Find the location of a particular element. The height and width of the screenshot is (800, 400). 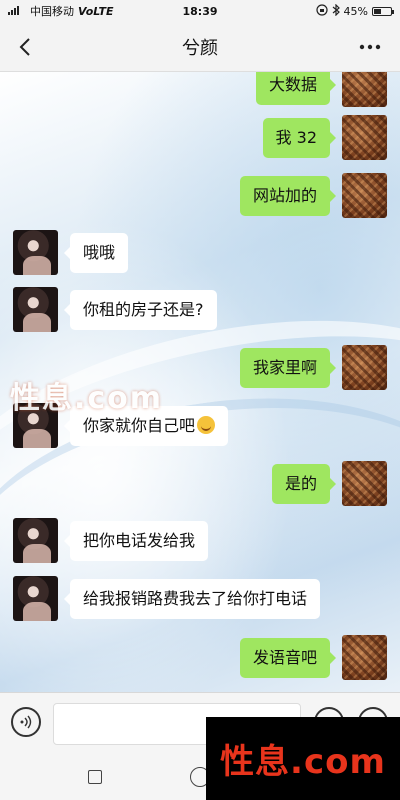

status-right: 45% is located at coordinates (354, 11).